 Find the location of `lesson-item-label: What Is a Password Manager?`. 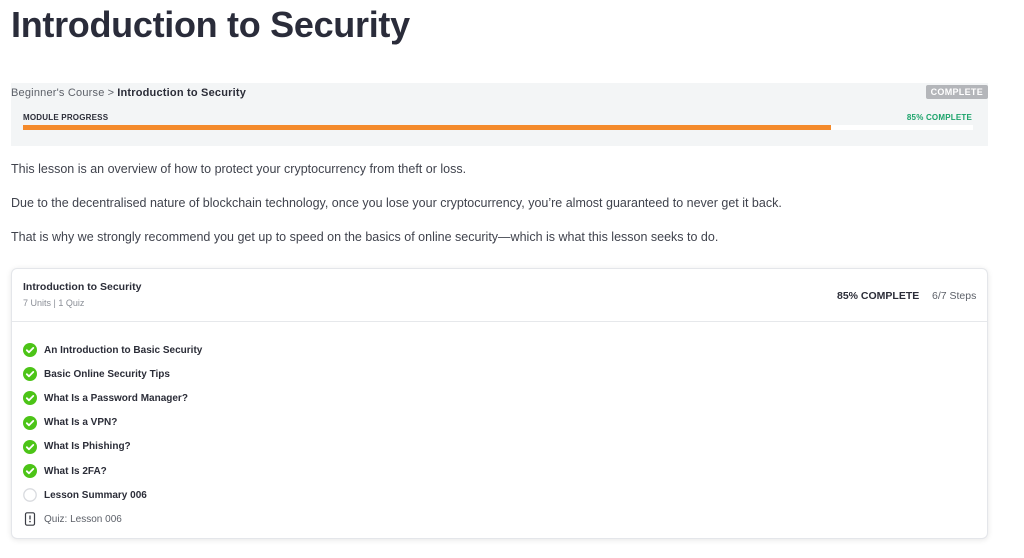

lesson-item-label: What Is a Password Manager? is located at coordinates (116, 398).